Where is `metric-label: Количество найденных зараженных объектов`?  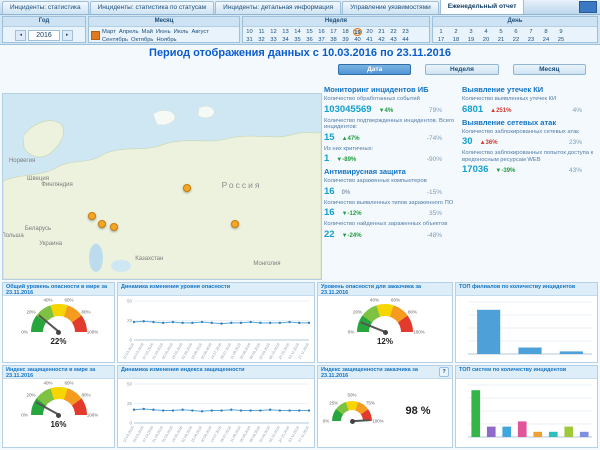 metric-label: Количество найденных зараженных объектов is located at coordinates (386, 224).